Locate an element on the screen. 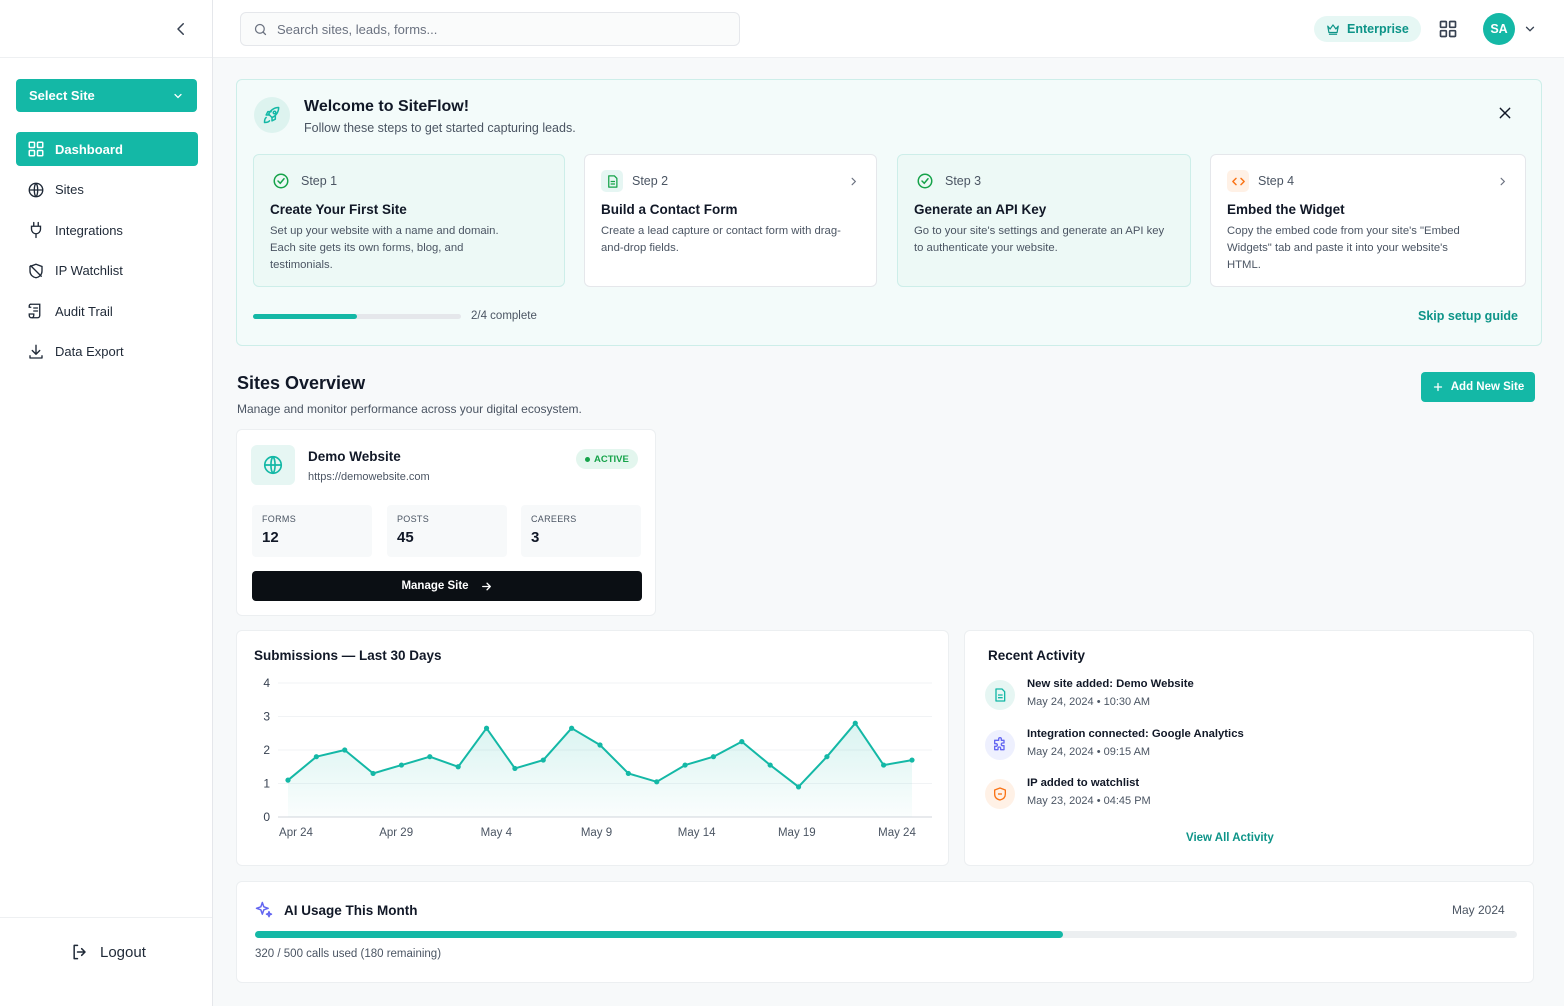  sidebar-item-ip-watchlist: IP Watchlist is located at coordinates (107, 271).